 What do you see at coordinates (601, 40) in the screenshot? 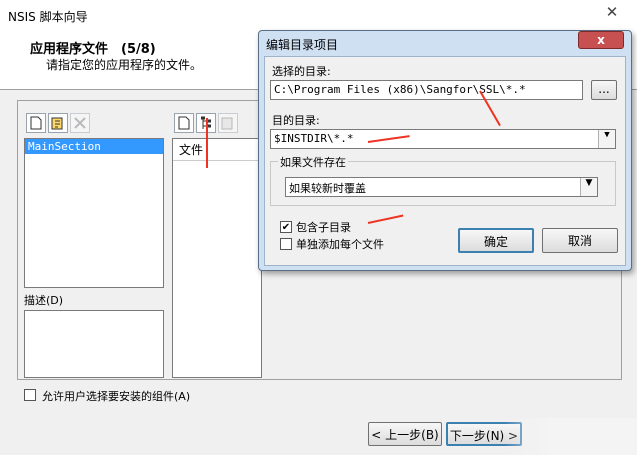
I see `dialog-close-button: x` at bounding box center [601, 40].